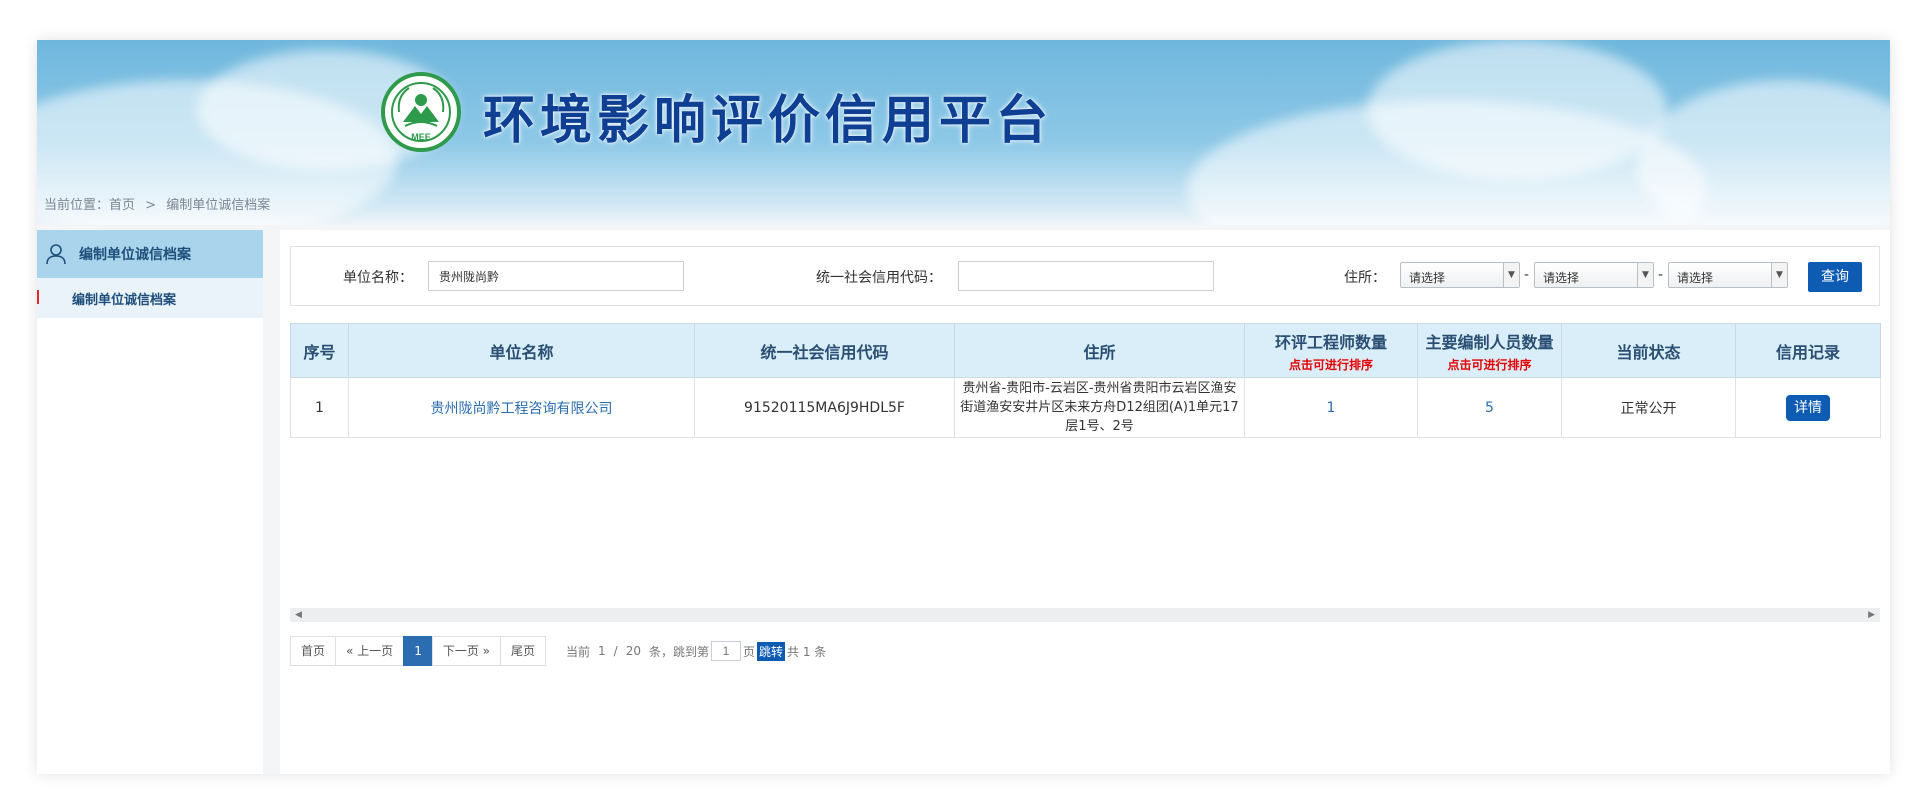 The image size is (1927, 811). Describe the element at coordinates (749, 651) in the screenshot. I see `page-suffix: 页` at that location.